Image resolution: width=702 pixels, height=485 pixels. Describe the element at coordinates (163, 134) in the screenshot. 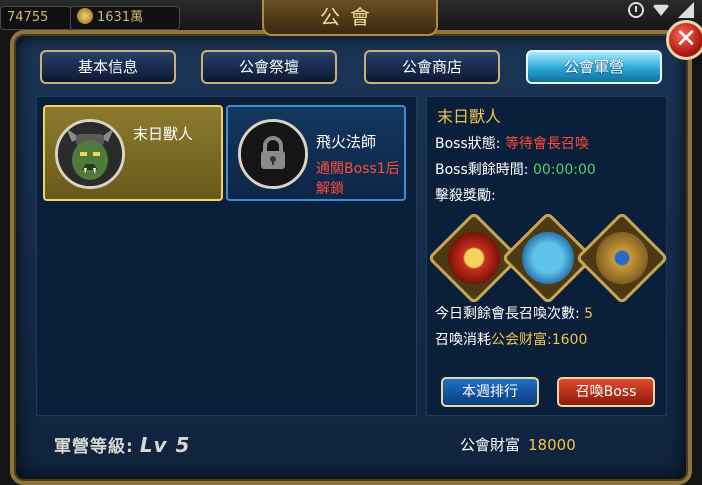

I see `boss-name: 末日獸人` at that location.